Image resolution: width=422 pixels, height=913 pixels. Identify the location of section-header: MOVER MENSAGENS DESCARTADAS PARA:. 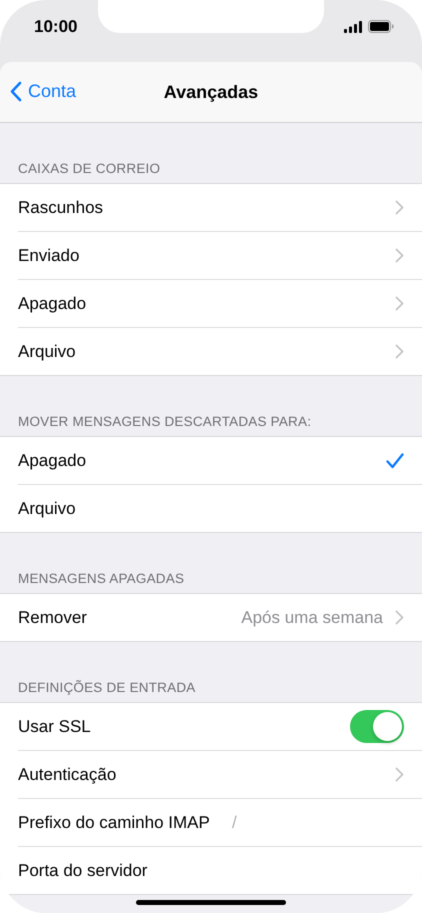
(165, 421).